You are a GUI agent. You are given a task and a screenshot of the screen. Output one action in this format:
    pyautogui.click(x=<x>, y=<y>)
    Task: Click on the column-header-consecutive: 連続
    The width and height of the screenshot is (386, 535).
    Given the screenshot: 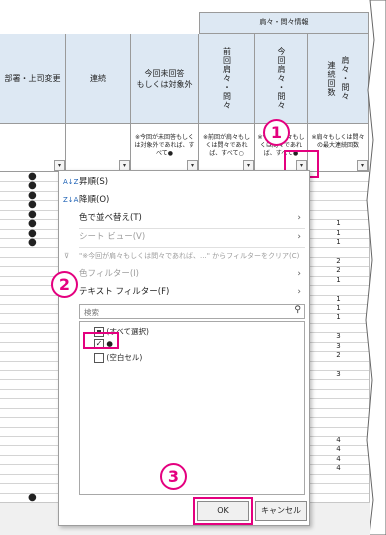 What is the action you would take?
    pyautogui.click(x=98, y=79)
    